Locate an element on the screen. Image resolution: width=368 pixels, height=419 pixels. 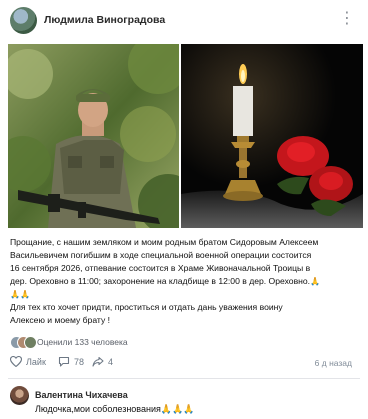
pray-emoji-line: 🙏🙏 is located at coordinates (20, 294).